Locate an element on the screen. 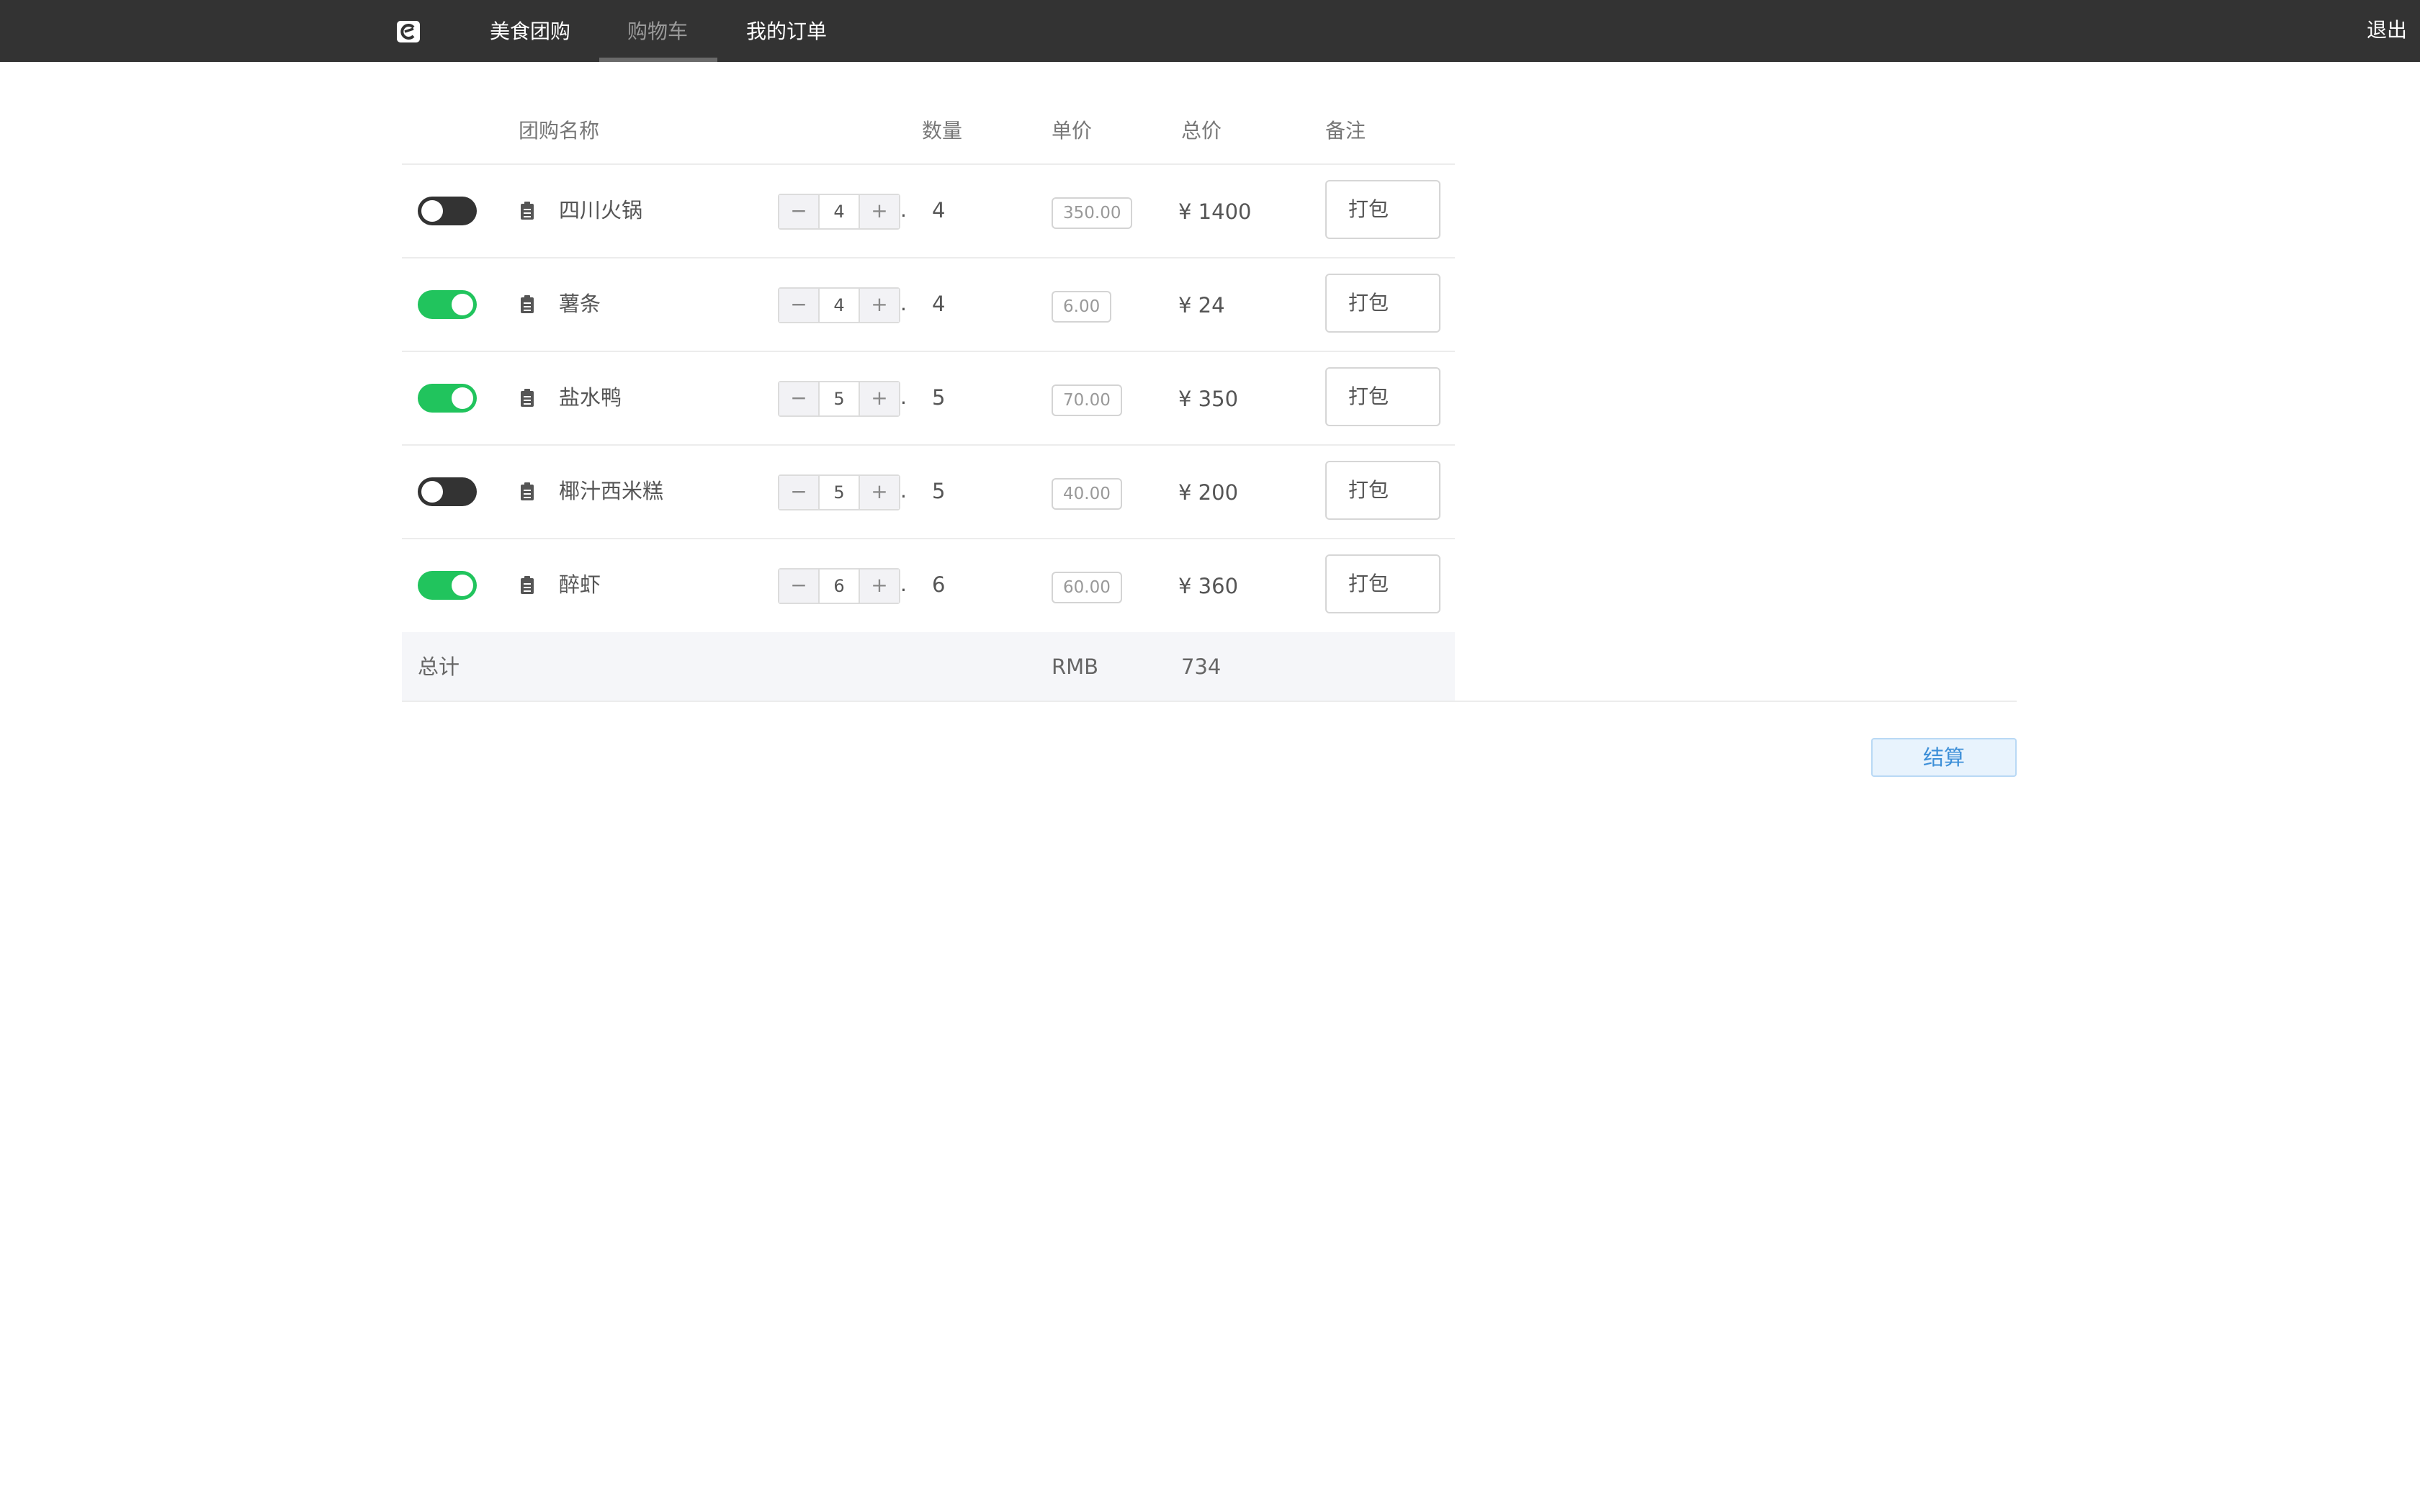 The height and width of the screenshot is (1512, 2420). table-row: 盐水鸭 − 5 + . 5 70.00 ¥ 350 打包 is located at coordinates (928, 398).